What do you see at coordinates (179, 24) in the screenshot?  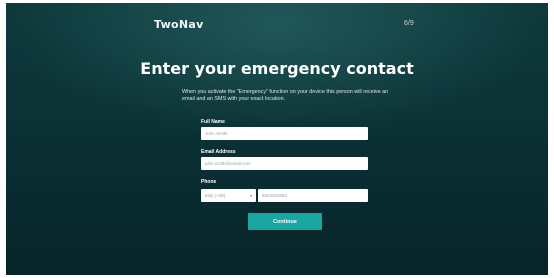 I see `brand-logo: TwoNav` at bounding box center [179, 24].